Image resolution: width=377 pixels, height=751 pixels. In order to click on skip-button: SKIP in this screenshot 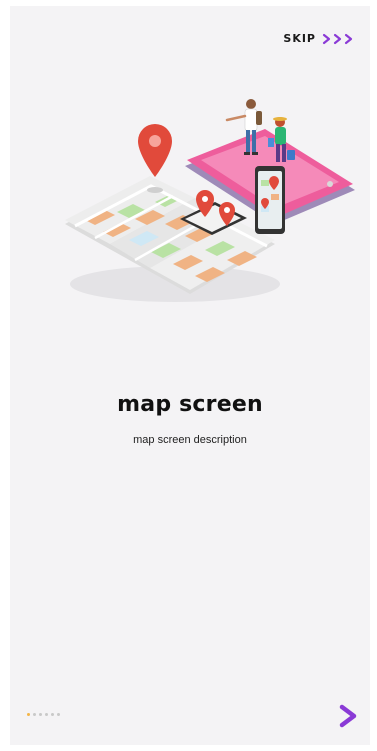, I will do `click(319, 38)`.